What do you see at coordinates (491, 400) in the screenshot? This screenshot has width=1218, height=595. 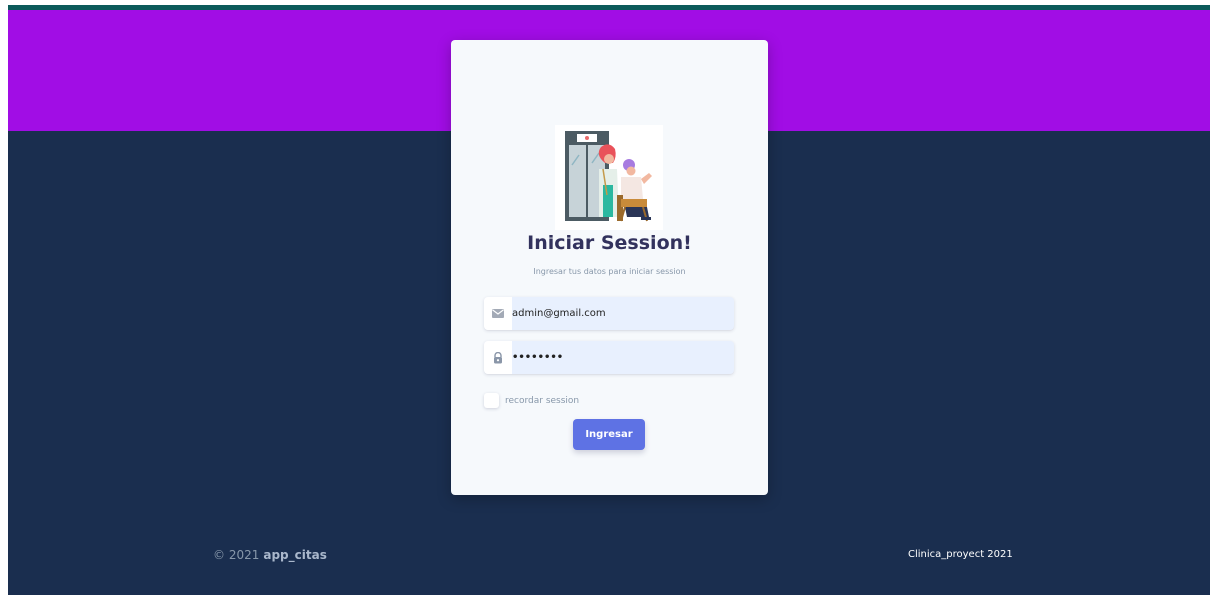 I see `remember-checkbox` at bounding box center [491, 400].